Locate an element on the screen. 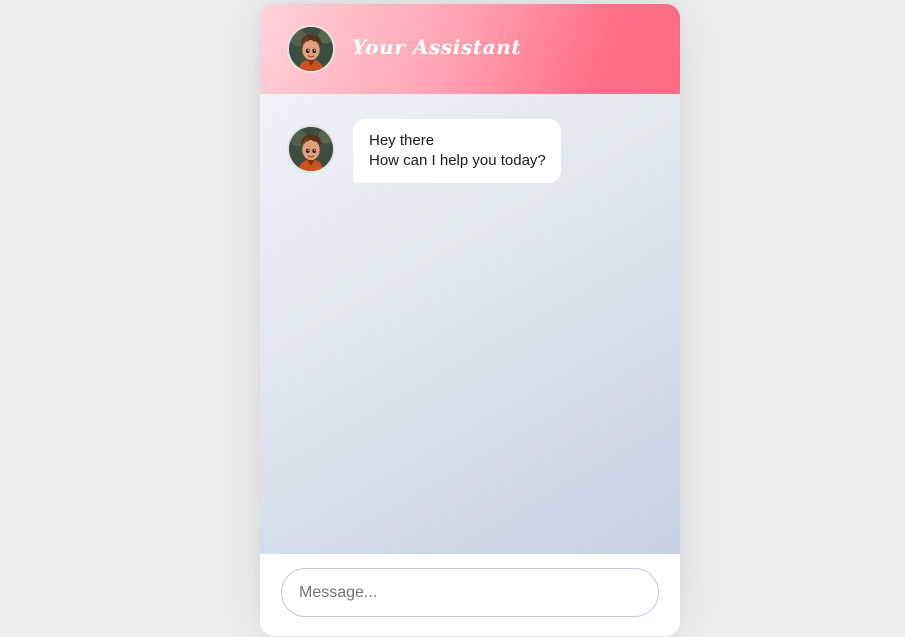 The image size is (905, 637). chat-title: Your Assistant is located at coordinates (437, 47).